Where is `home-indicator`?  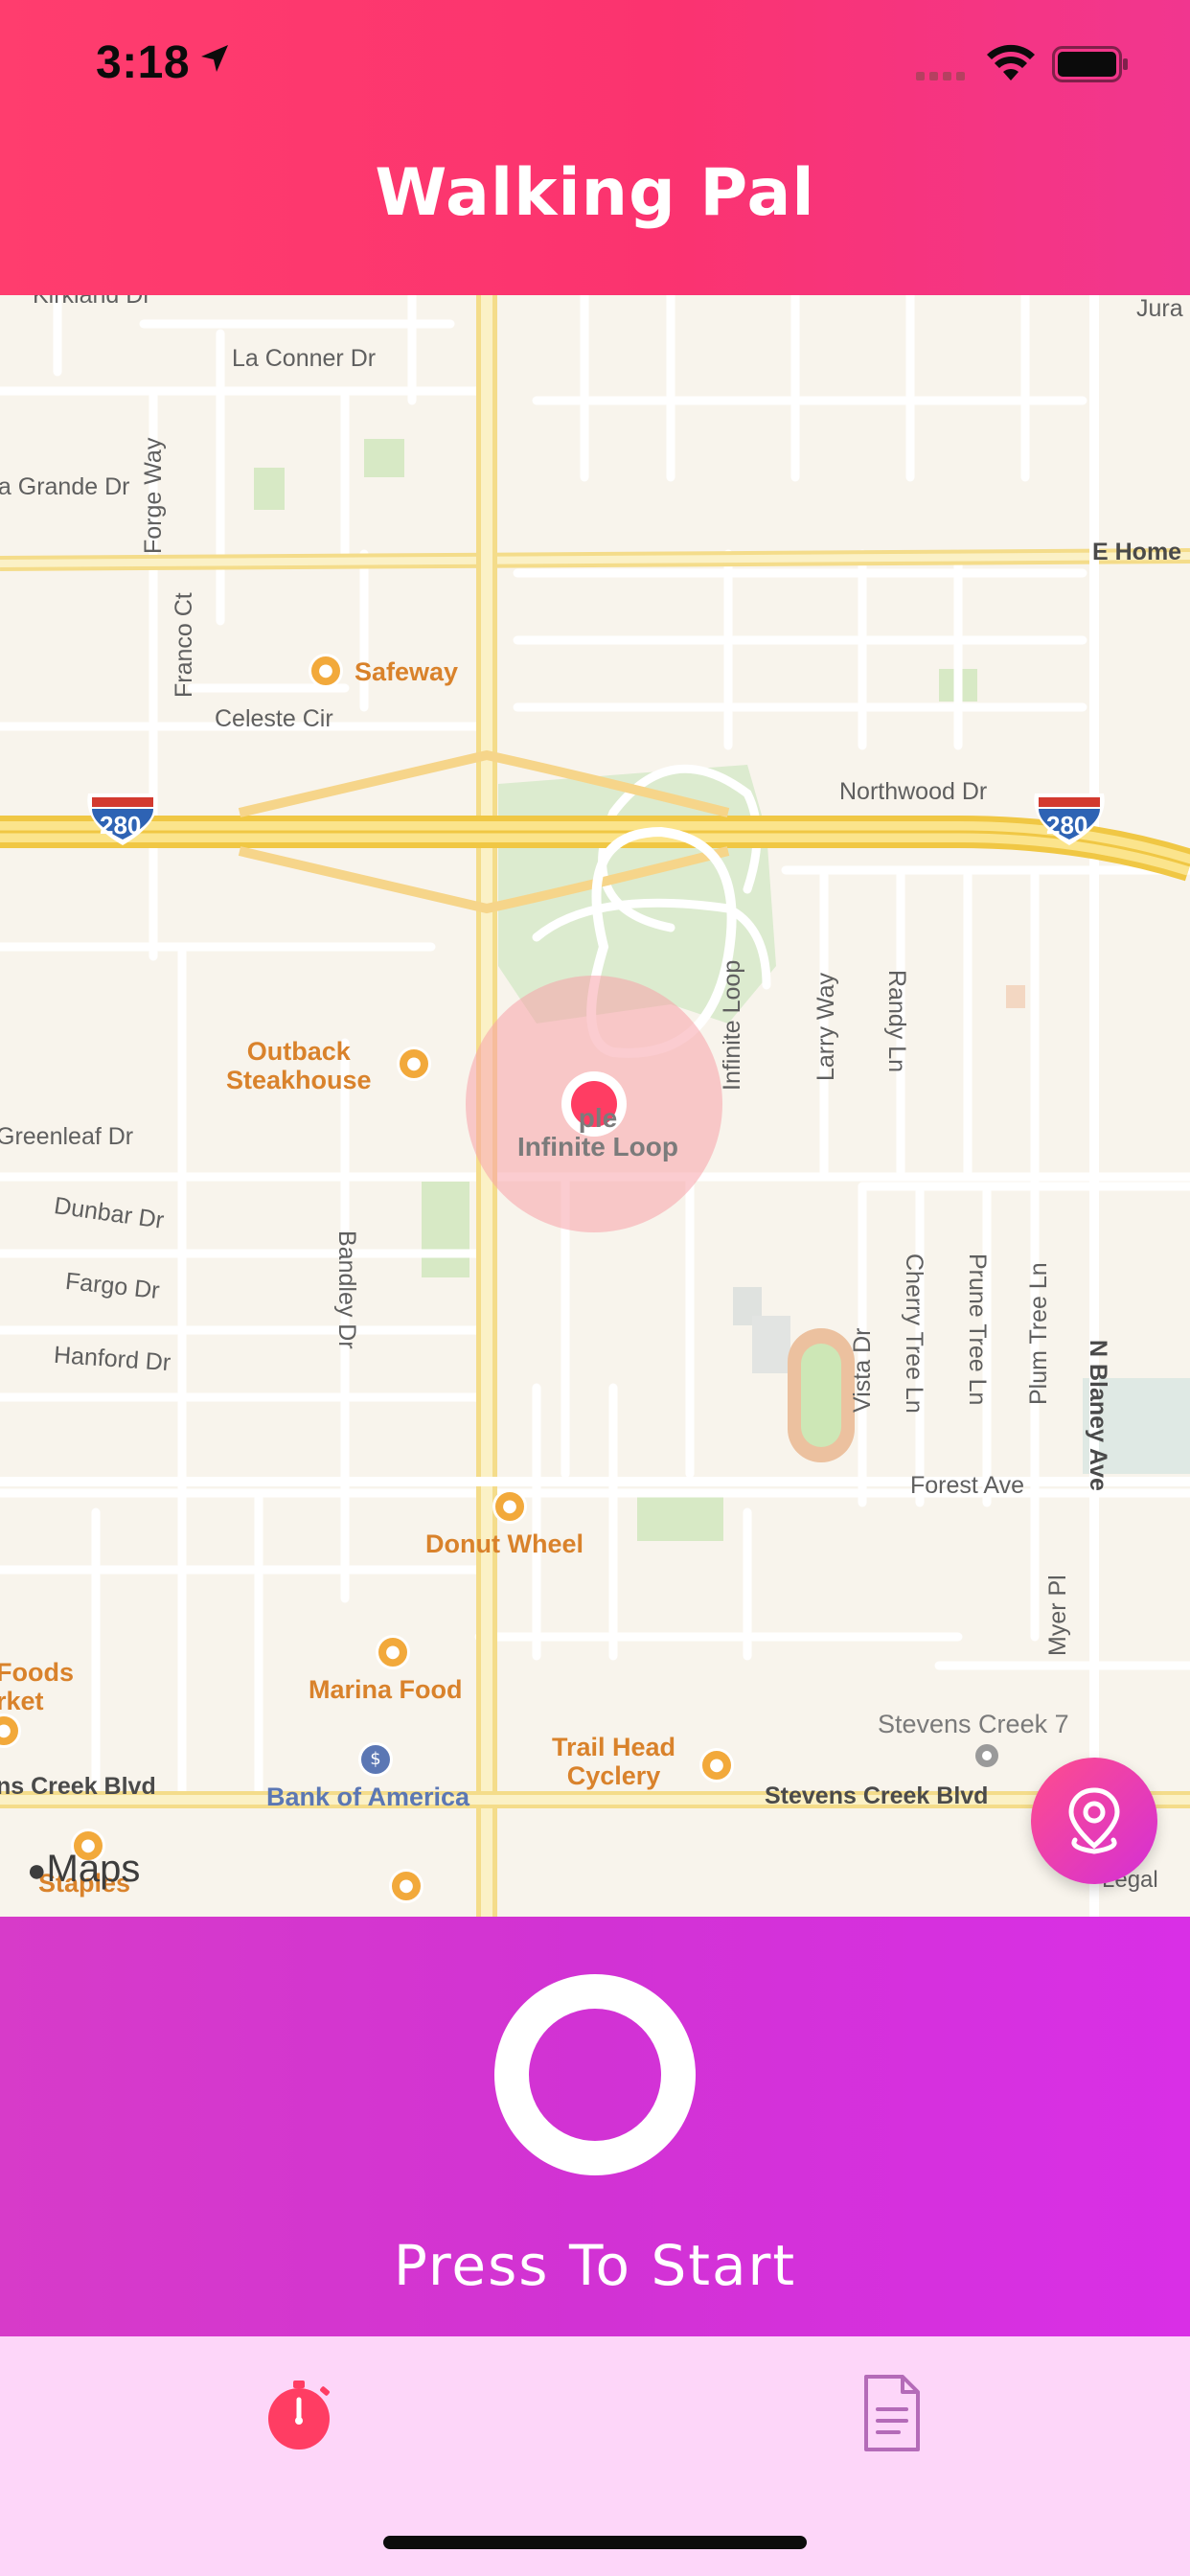 home-indicator is located at coordinates (595, 2542).